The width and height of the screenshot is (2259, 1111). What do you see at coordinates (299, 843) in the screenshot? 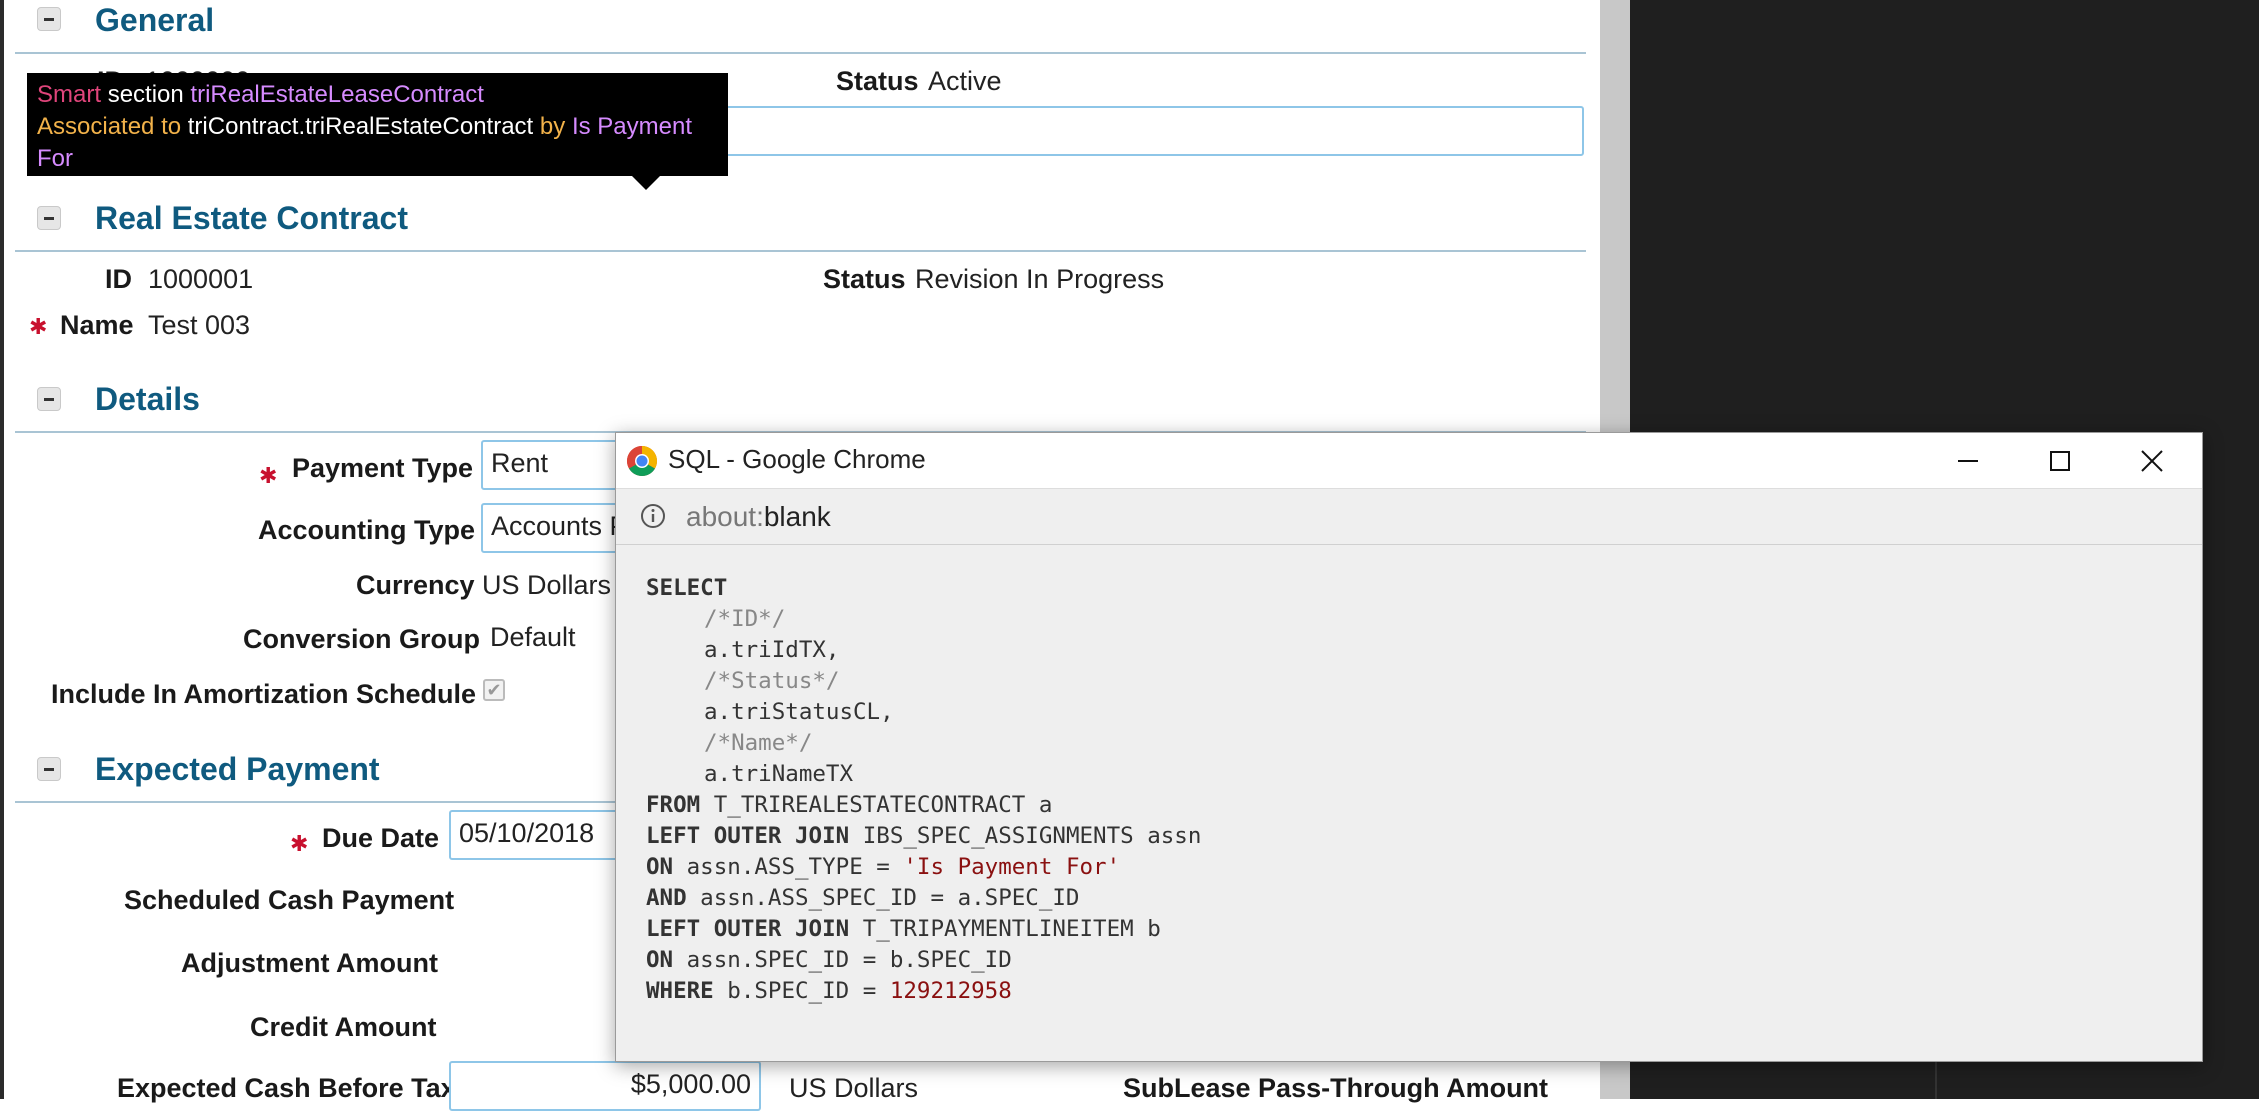
I see `due-date-required-icon: ✱` at bounding box center [299, 843].